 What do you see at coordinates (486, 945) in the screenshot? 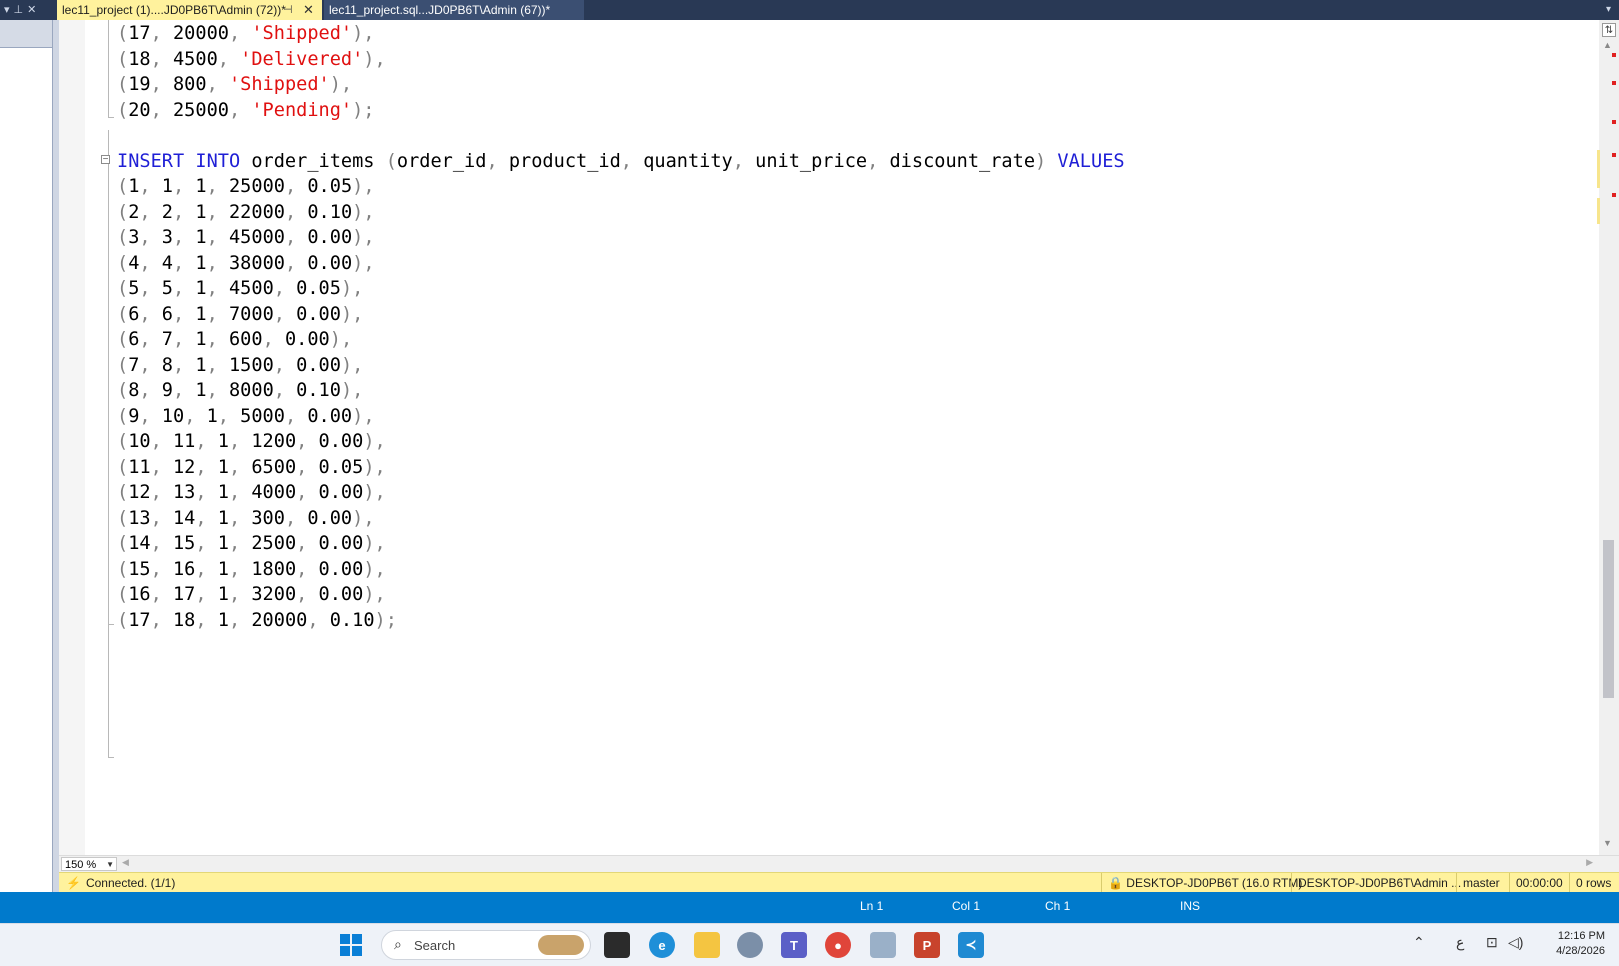
I see `taskbar-search: ⌕ Search` at bounding box center [486, 945].